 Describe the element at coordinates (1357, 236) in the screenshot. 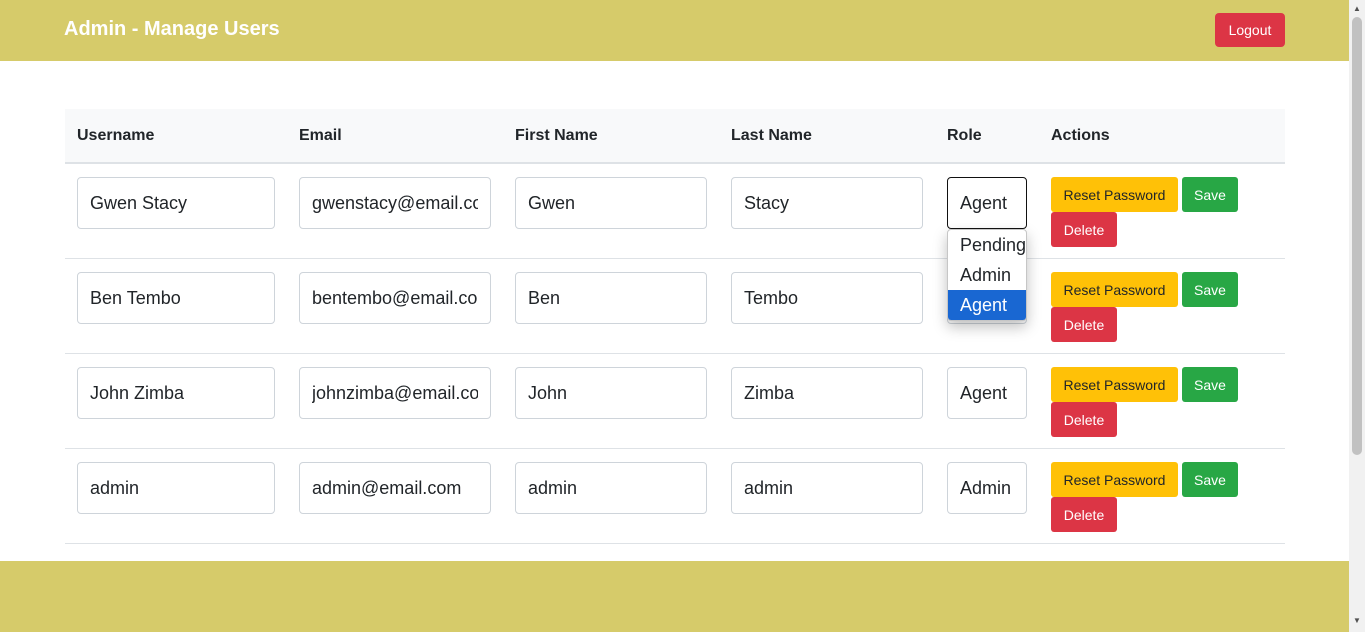

I see `scrollbar-thumb` at that location.